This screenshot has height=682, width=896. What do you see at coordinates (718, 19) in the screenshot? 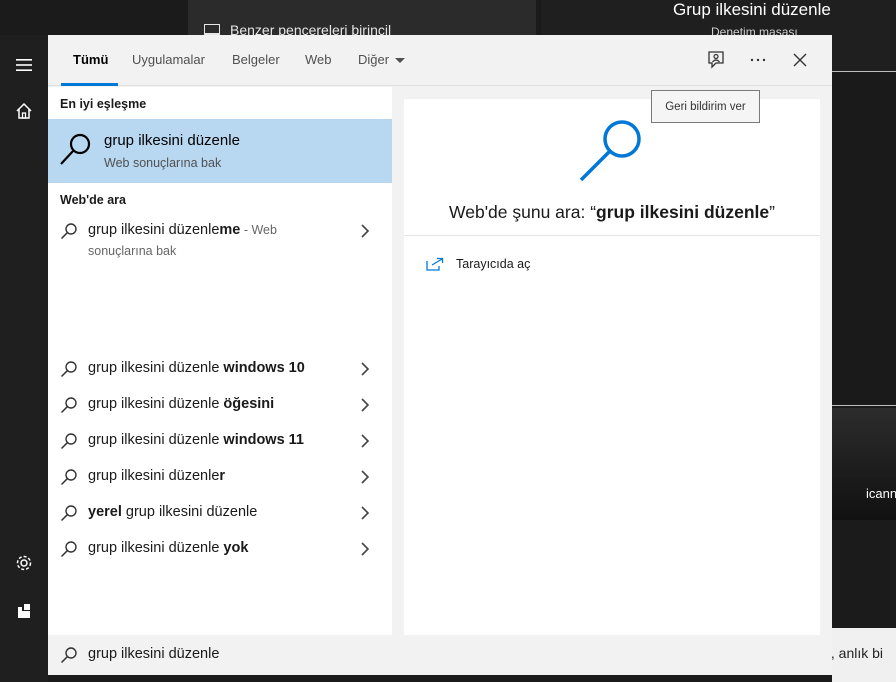
I see `background-control-panel-window: Grup ilkesini düzenle Denetim masası` at bounding box center [718, 19].